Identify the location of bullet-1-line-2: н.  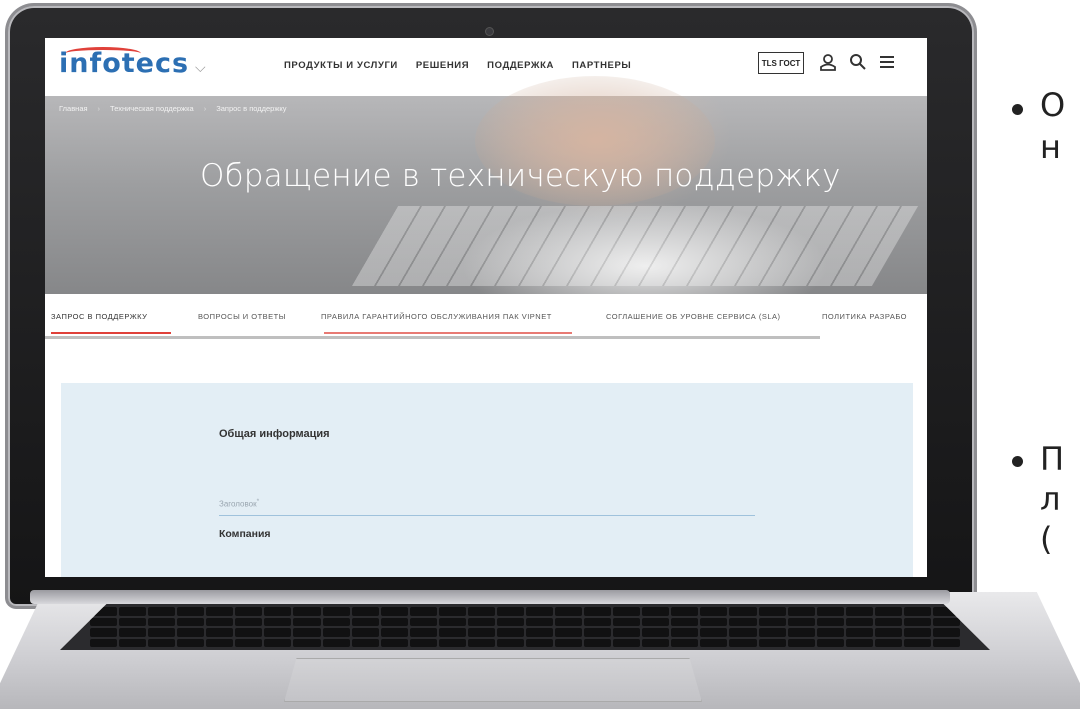
(1050, 147).